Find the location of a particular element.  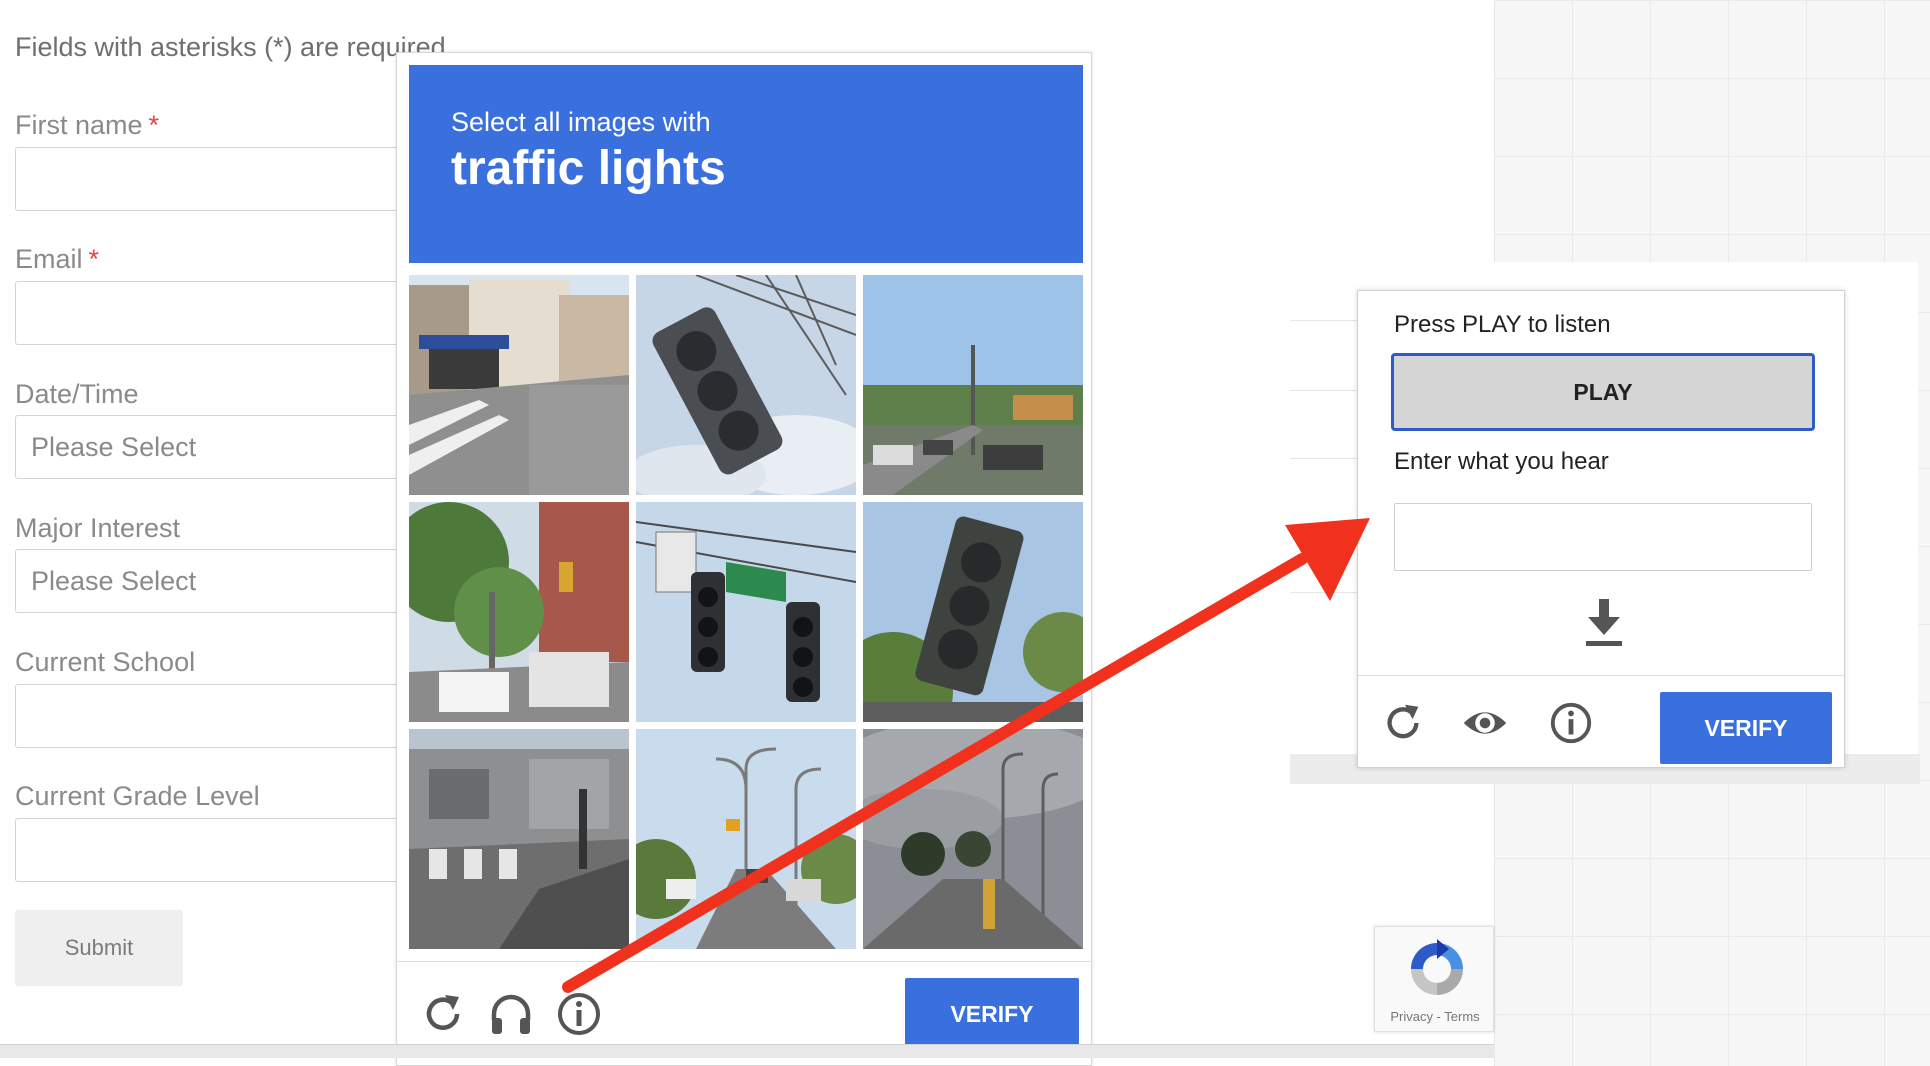

major-interest-select: Please Select is located at coordinates (215, 581).